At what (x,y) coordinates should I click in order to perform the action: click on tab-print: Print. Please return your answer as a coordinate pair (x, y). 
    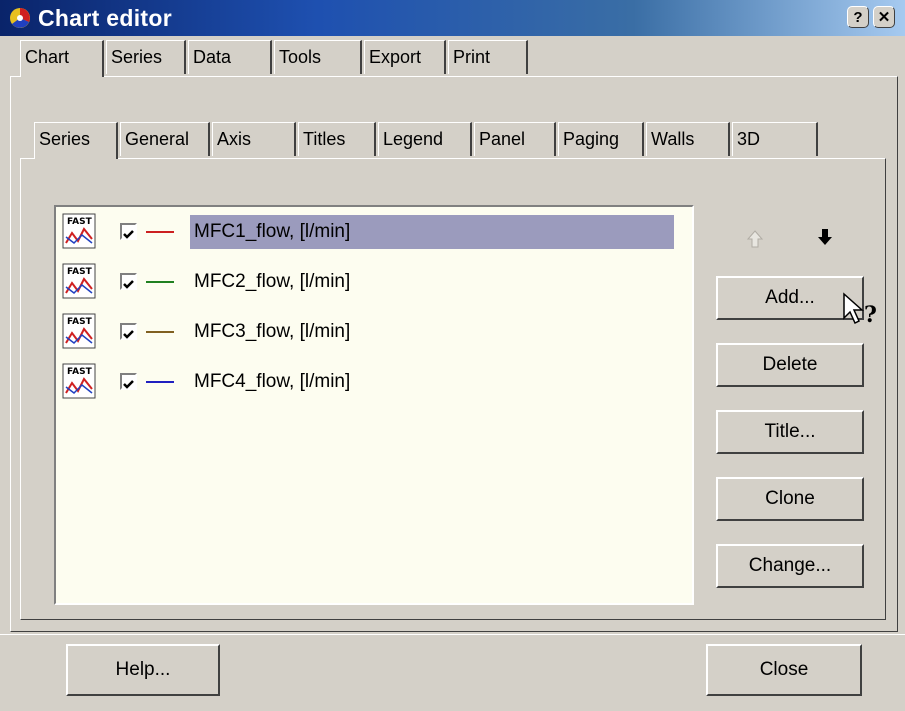
    Looking at the image, I should click on (488, 57).